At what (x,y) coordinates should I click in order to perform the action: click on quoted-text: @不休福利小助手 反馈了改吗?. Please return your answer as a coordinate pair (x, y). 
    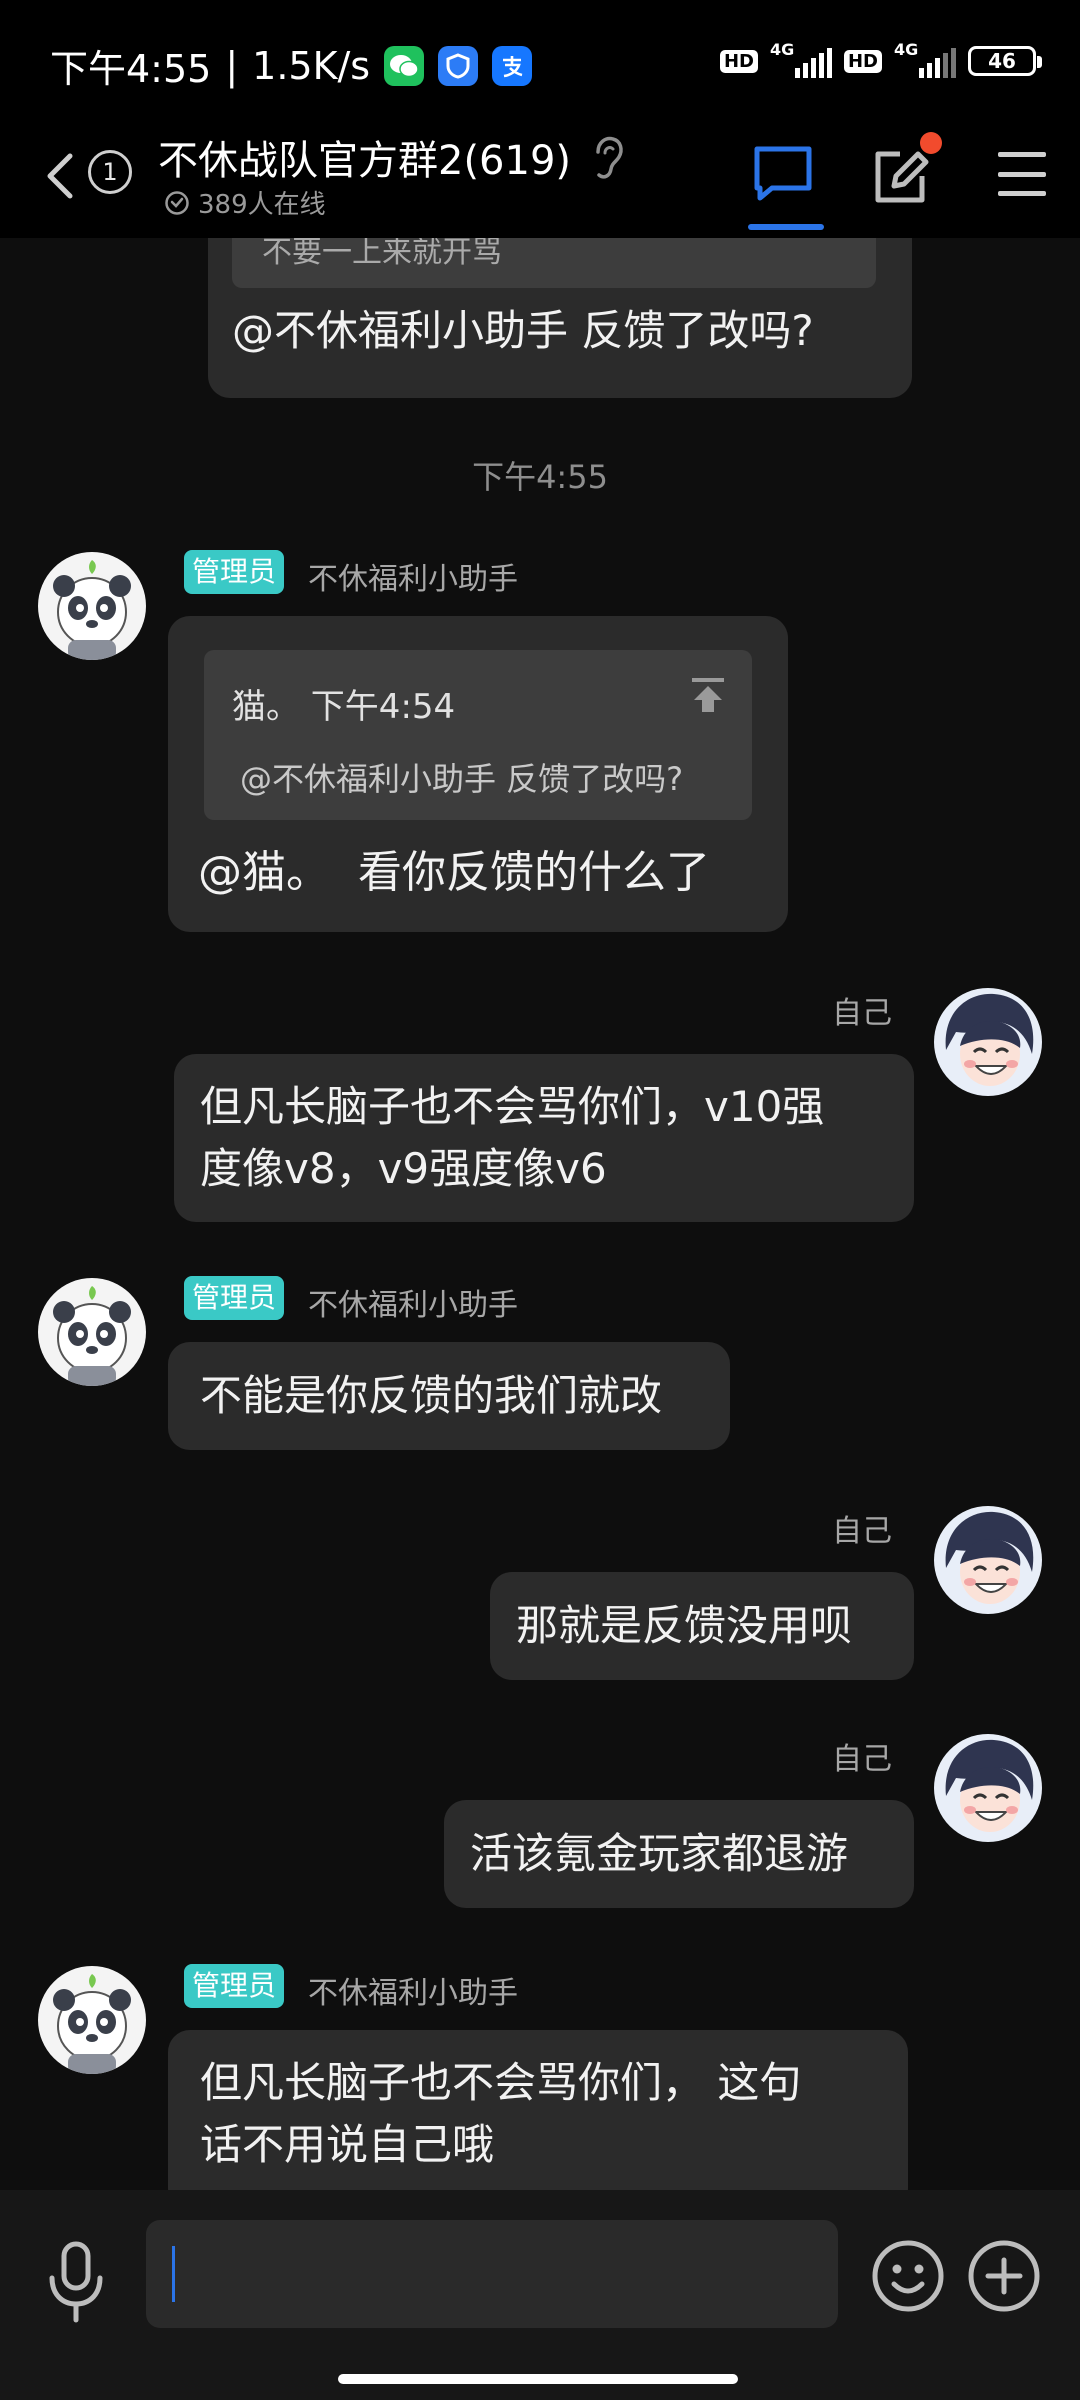
    Looking at the image, I should click on (462, 779).